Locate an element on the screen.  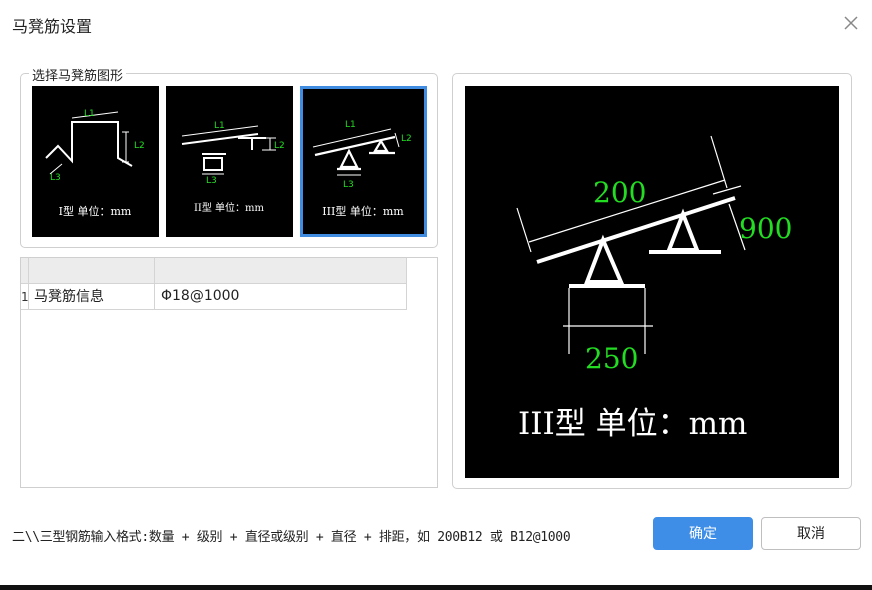
shape-option-type-3: L1 L2 L3 III型 单位：mm is located at coordinates (363, 161).